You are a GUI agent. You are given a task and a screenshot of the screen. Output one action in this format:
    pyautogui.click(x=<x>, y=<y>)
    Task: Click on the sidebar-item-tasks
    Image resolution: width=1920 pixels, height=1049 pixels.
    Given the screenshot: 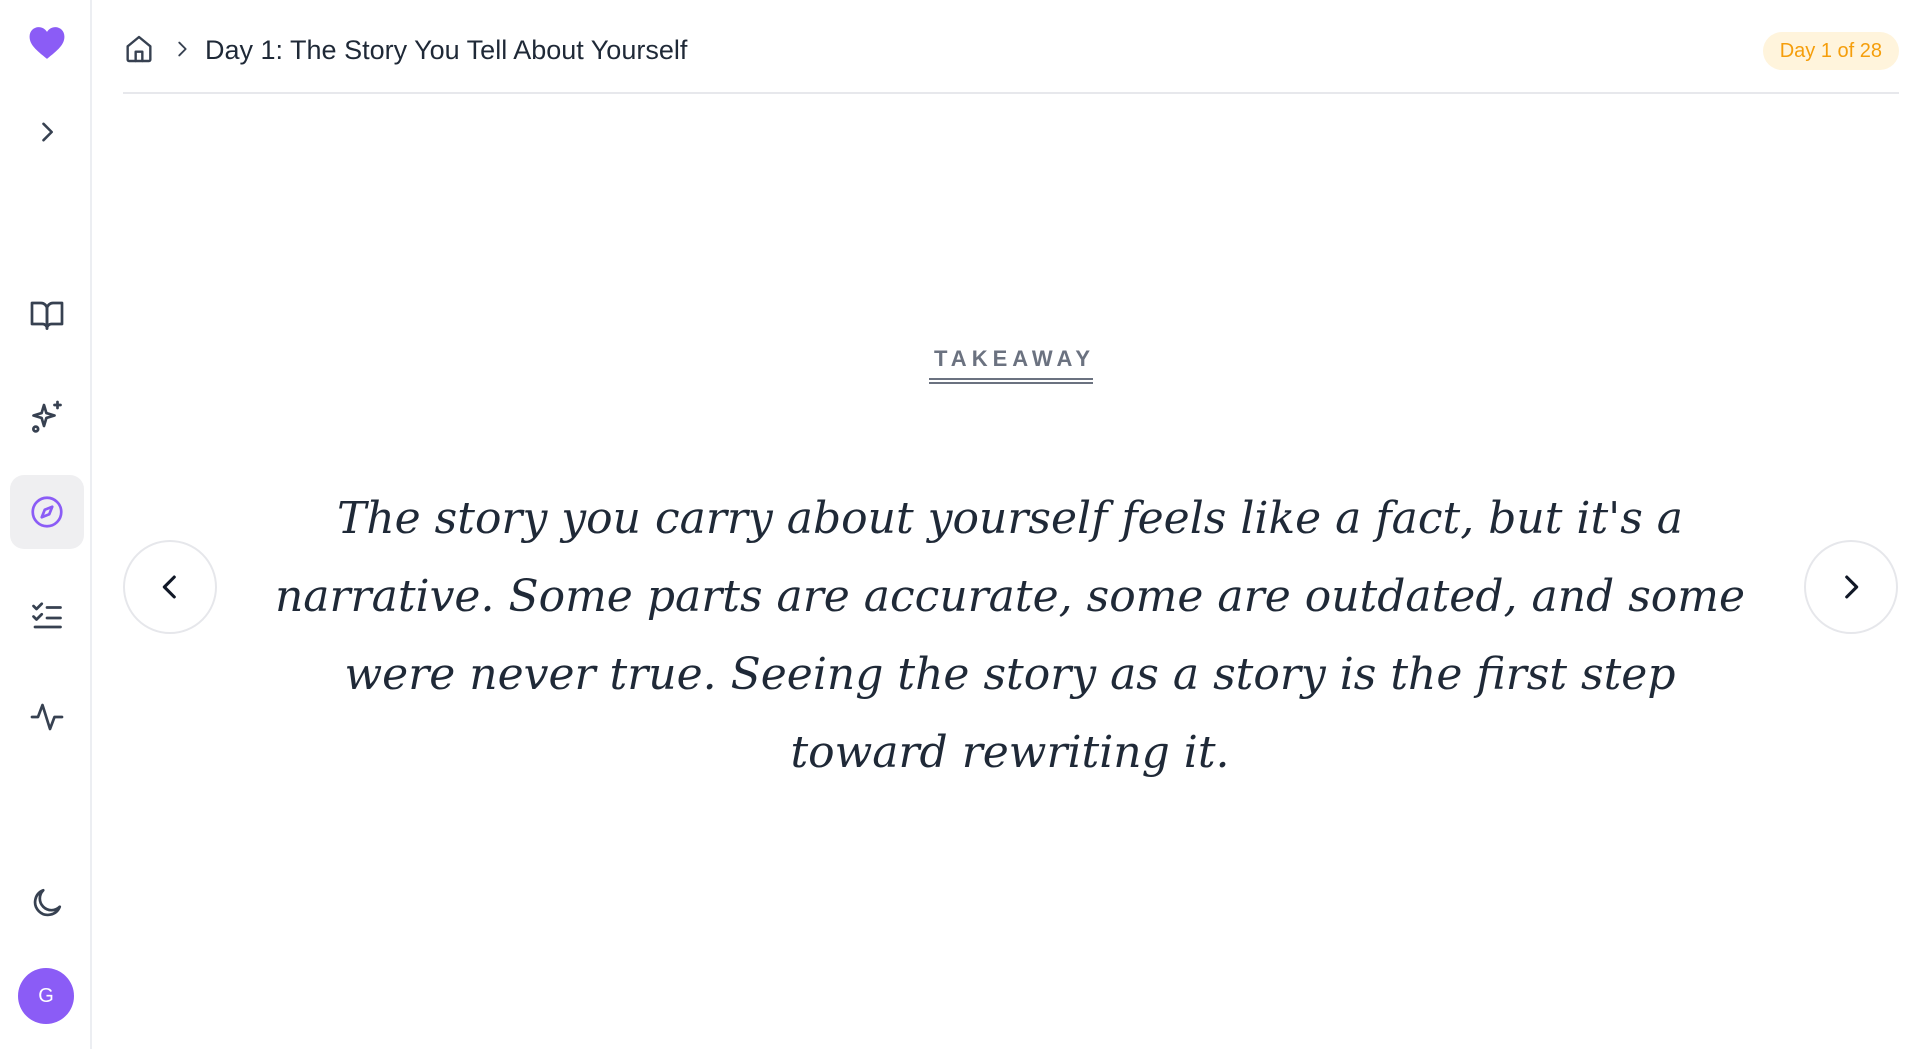 What is the action you would take?
    pyautogui.click(x=47, y=615)
    